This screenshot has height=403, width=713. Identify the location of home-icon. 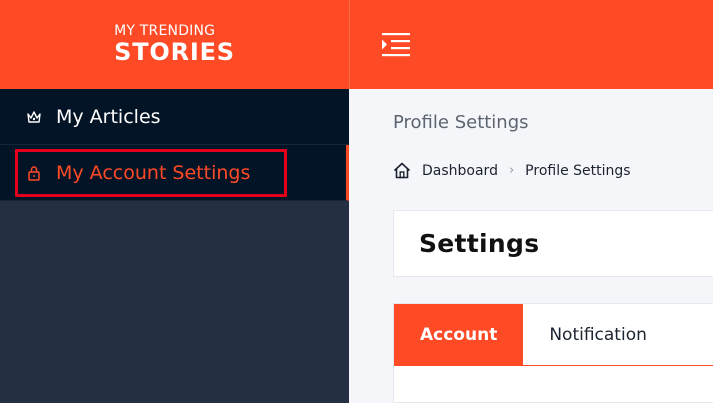
(402, 170).